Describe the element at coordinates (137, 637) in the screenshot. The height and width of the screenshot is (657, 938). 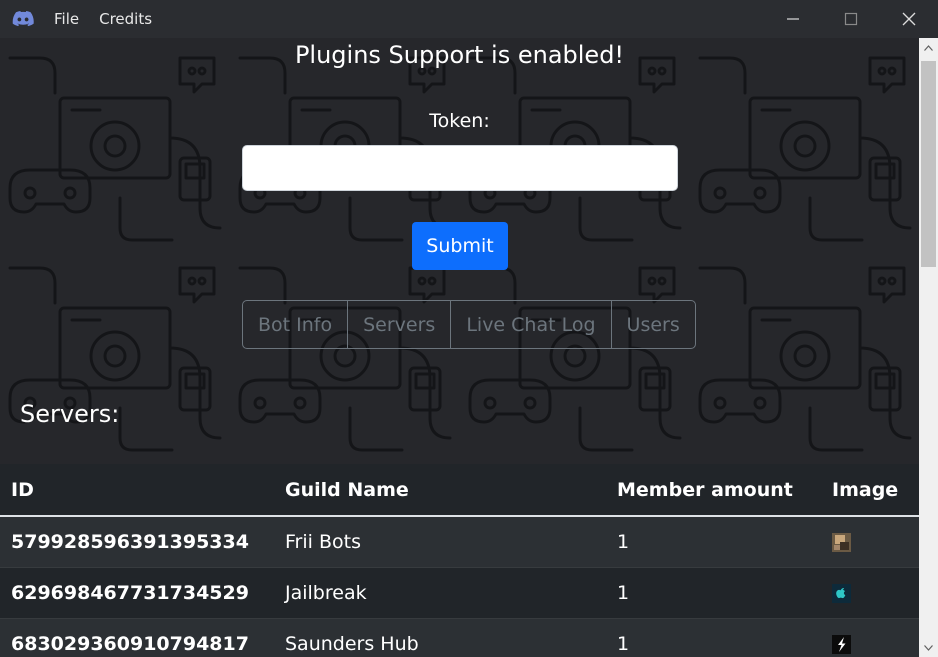
I see `guild-id-cell: 683029360910794817` at that location.